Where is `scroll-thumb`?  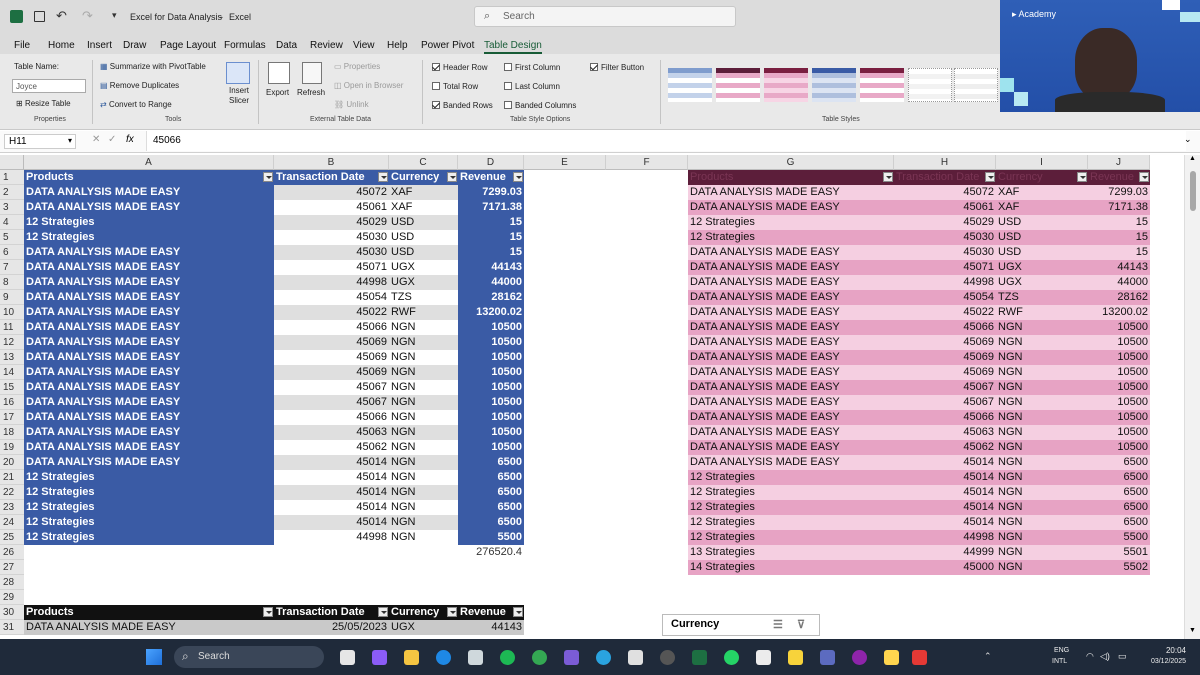 scroll-thumb is located at coordinates (1193, 191).